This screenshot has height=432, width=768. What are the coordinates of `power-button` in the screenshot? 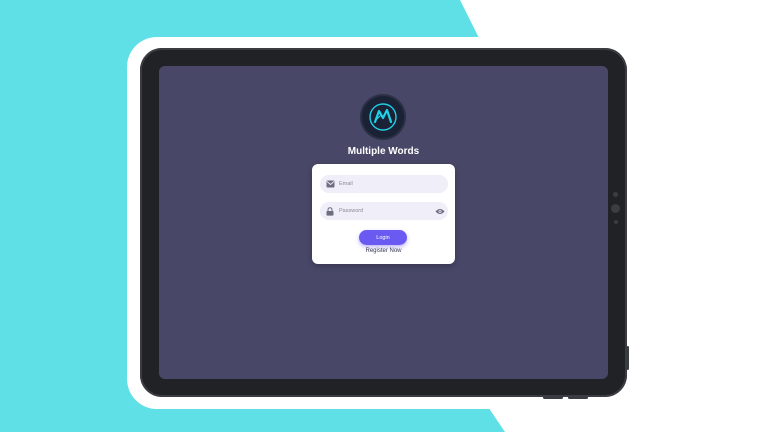 It's located at (627, 358).